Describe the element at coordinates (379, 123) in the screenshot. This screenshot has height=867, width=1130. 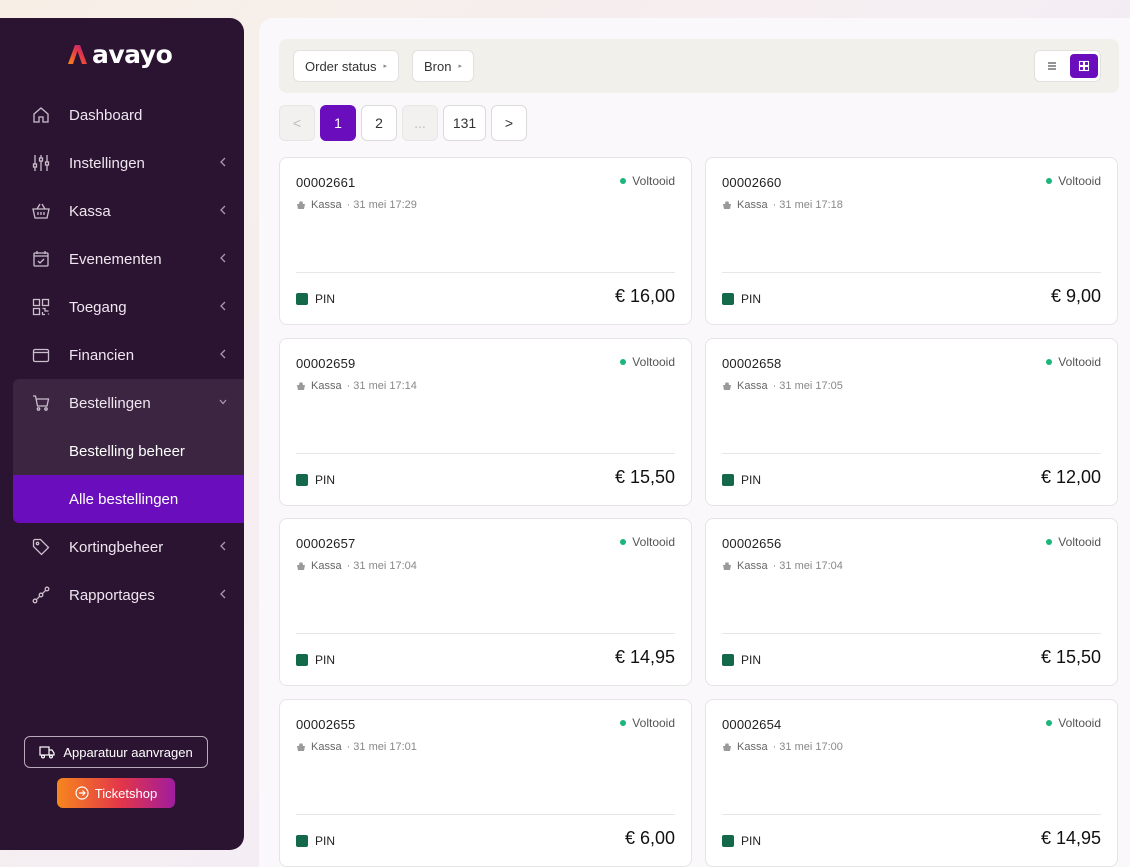
I see `page-button-2: 2` at that location.